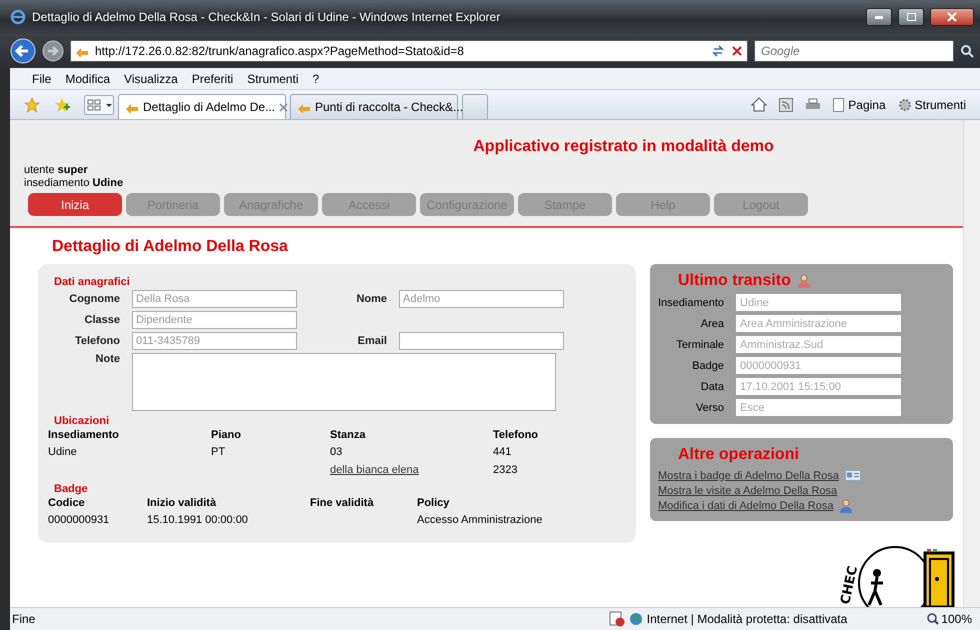  What do you see at coordinates (712, 324) in the screenshot?
I see `field-label: Area` at bounding box center [712, 324].